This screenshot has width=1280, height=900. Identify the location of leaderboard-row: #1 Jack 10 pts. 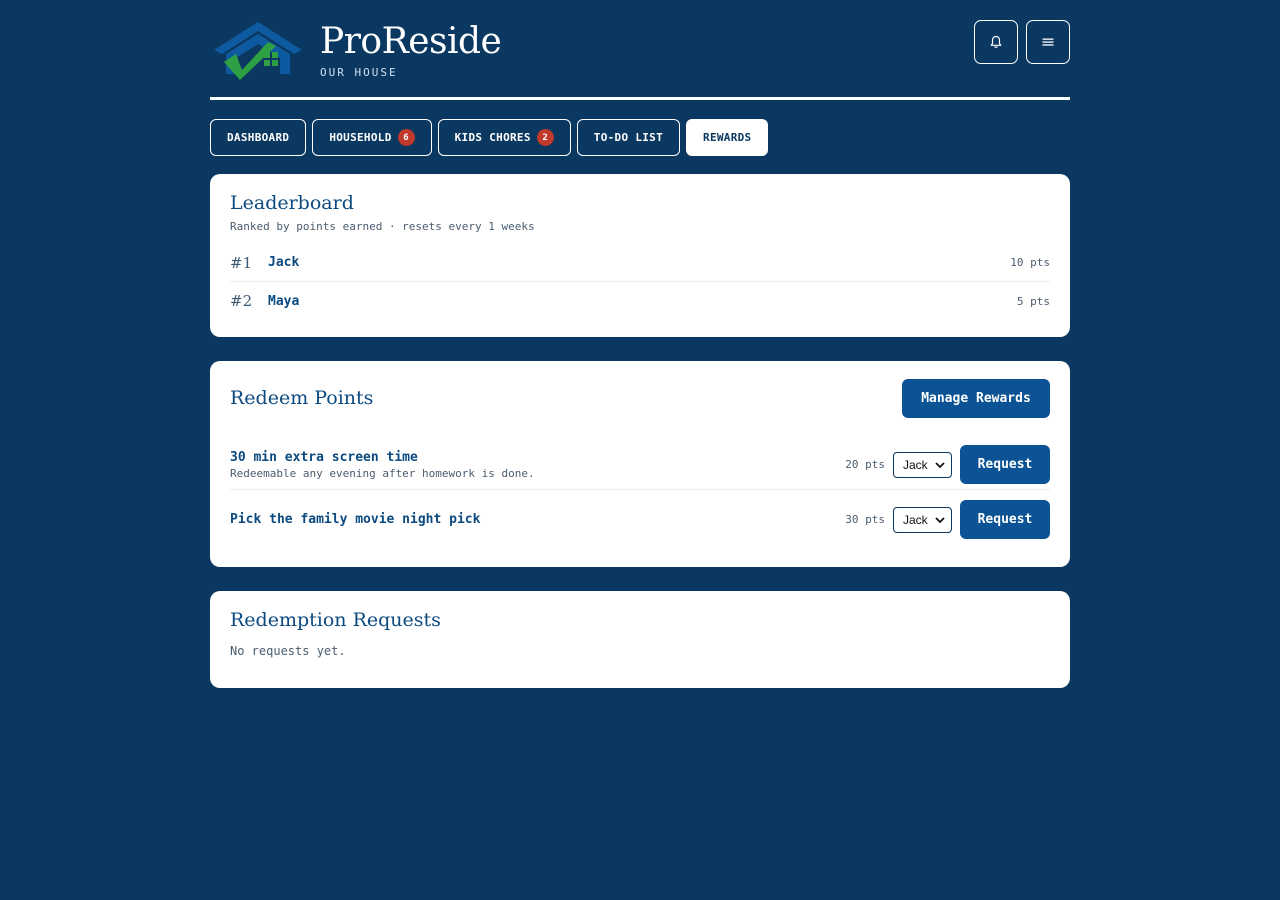
(640, 263).